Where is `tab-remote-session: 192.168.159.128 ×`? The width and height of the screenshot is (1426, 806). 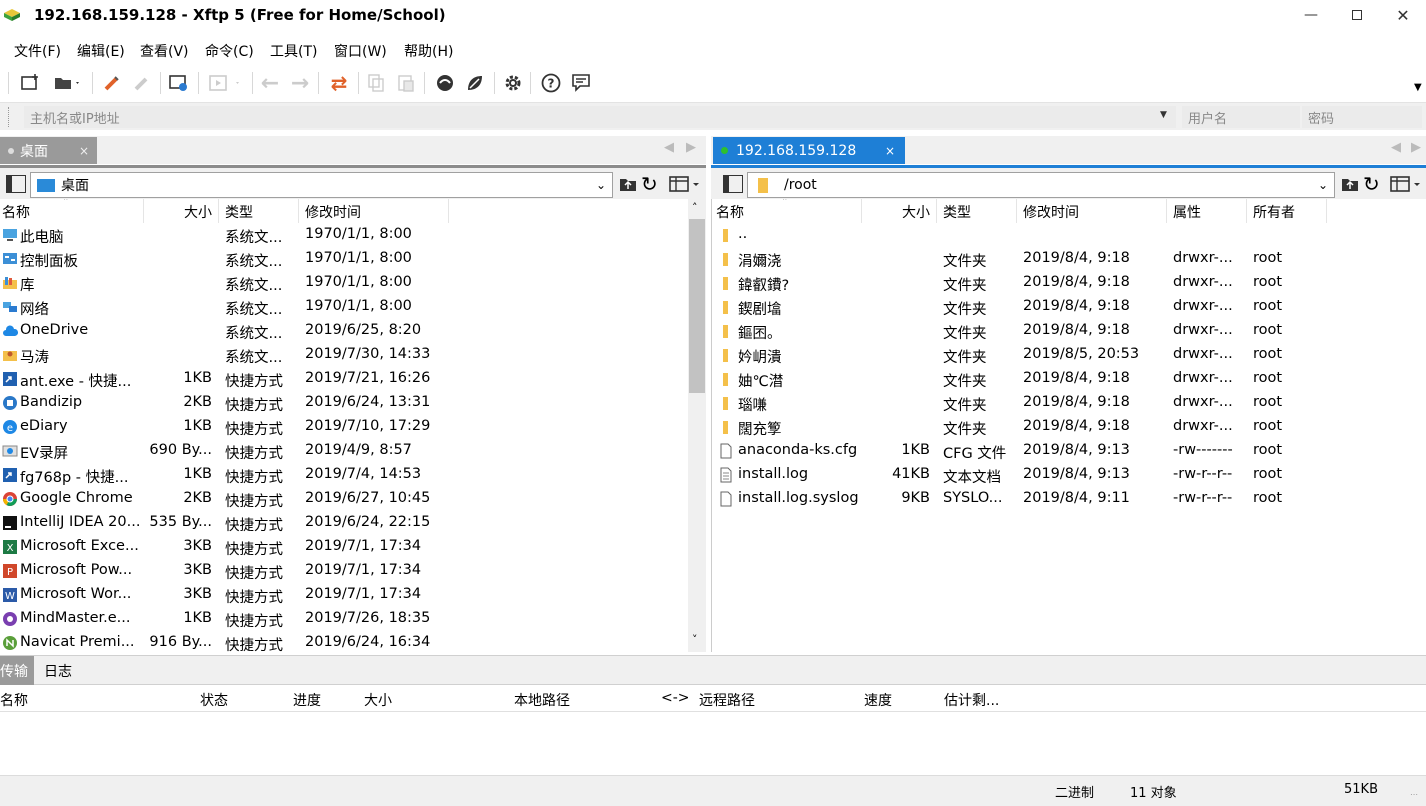 tab-remote-session: 192.168.159.128 × is located at coordinates (809, 150).